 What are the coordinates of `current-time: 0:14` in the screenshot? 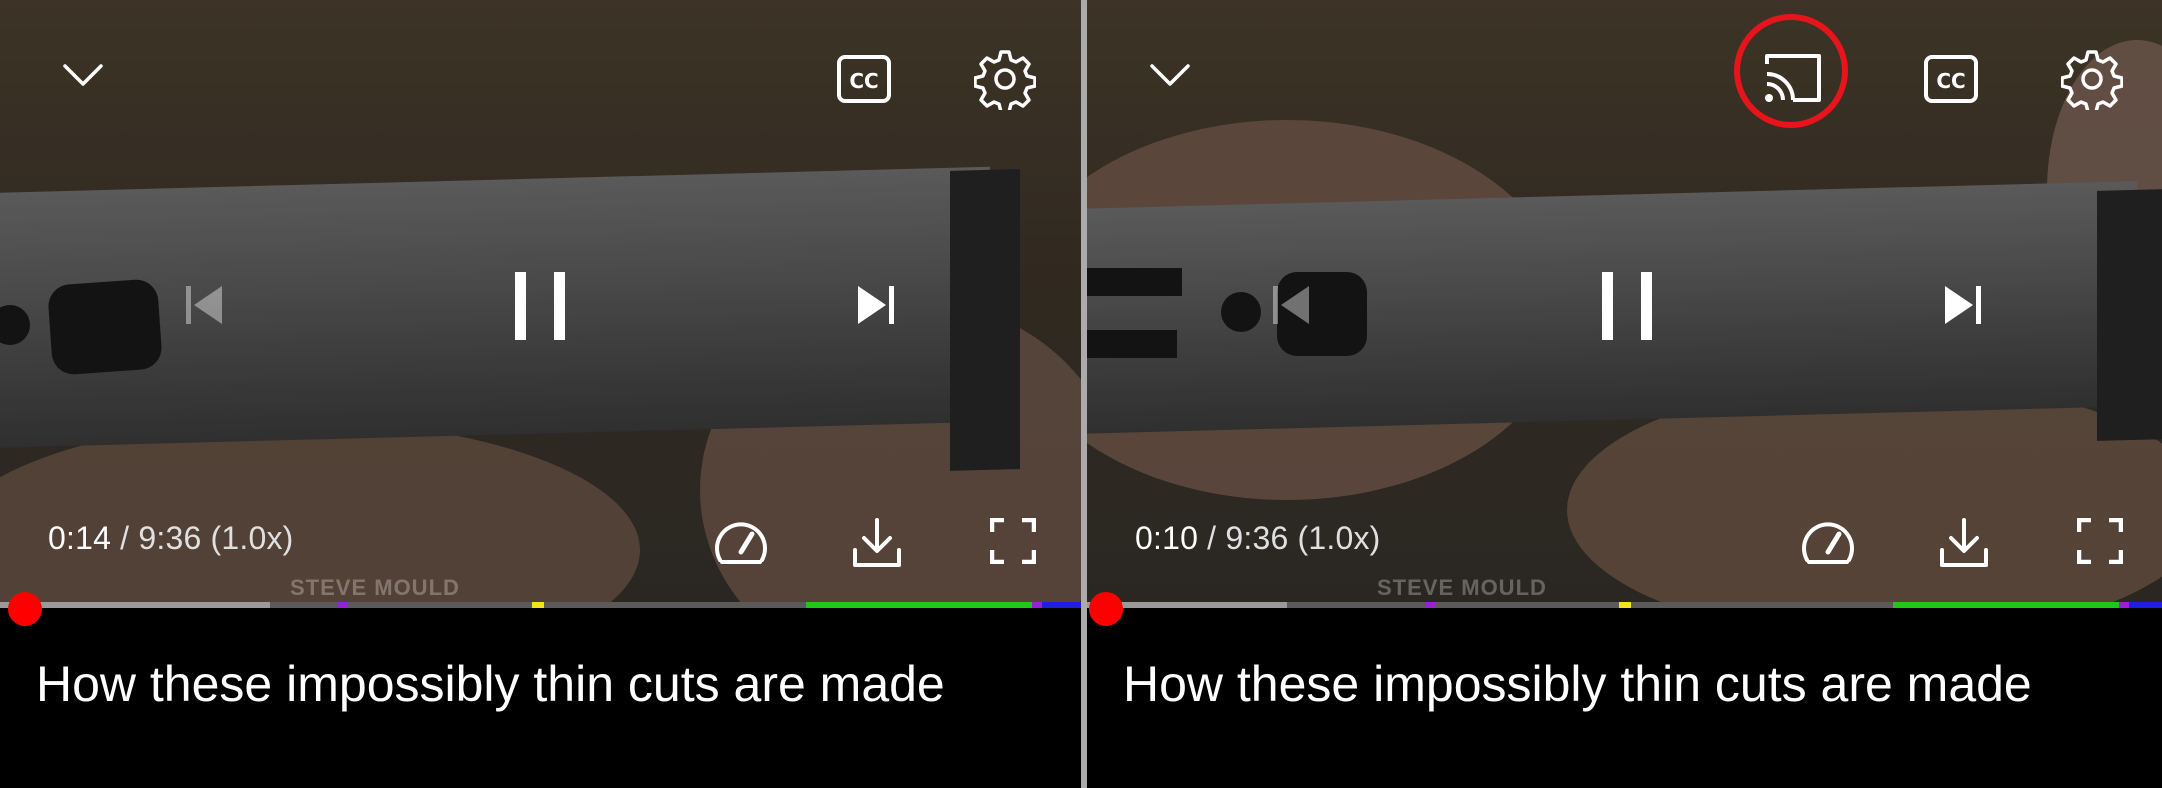 It's located at (80, 538).